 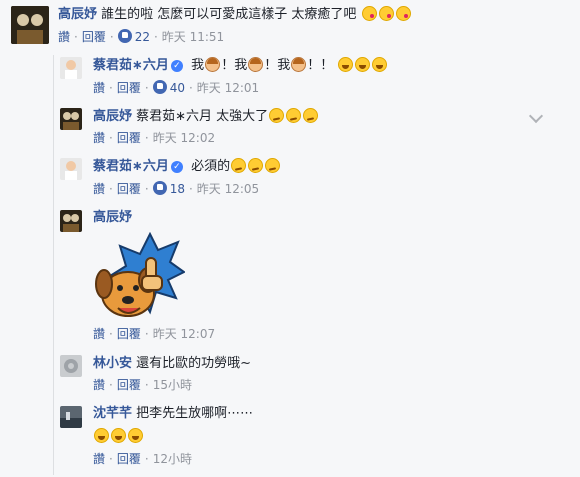 What do you see at coordinates (195, 413) in the screenshot?
I see `comment-text: 把李先生放哪啊⋯⋯` at bounding box center [195, 413].